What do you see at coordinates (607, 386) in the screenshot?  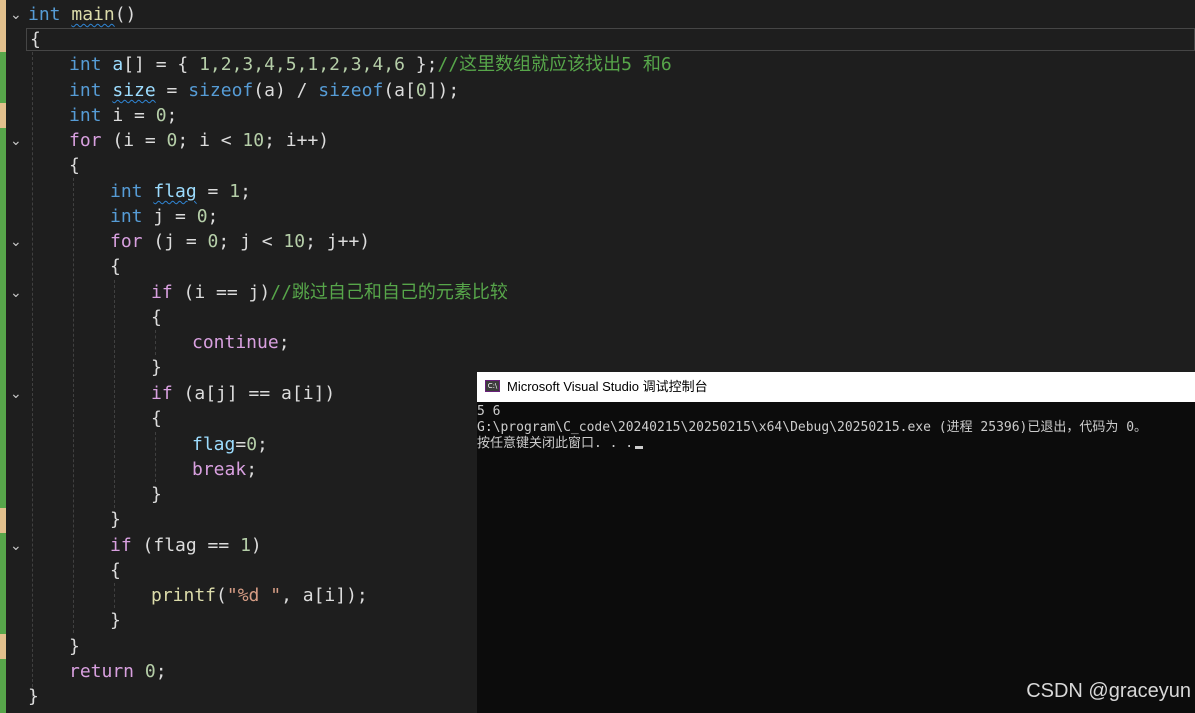 I see `console-title: Microsoft Visual Studio 调试控制台` at bounding box center [607, 386].